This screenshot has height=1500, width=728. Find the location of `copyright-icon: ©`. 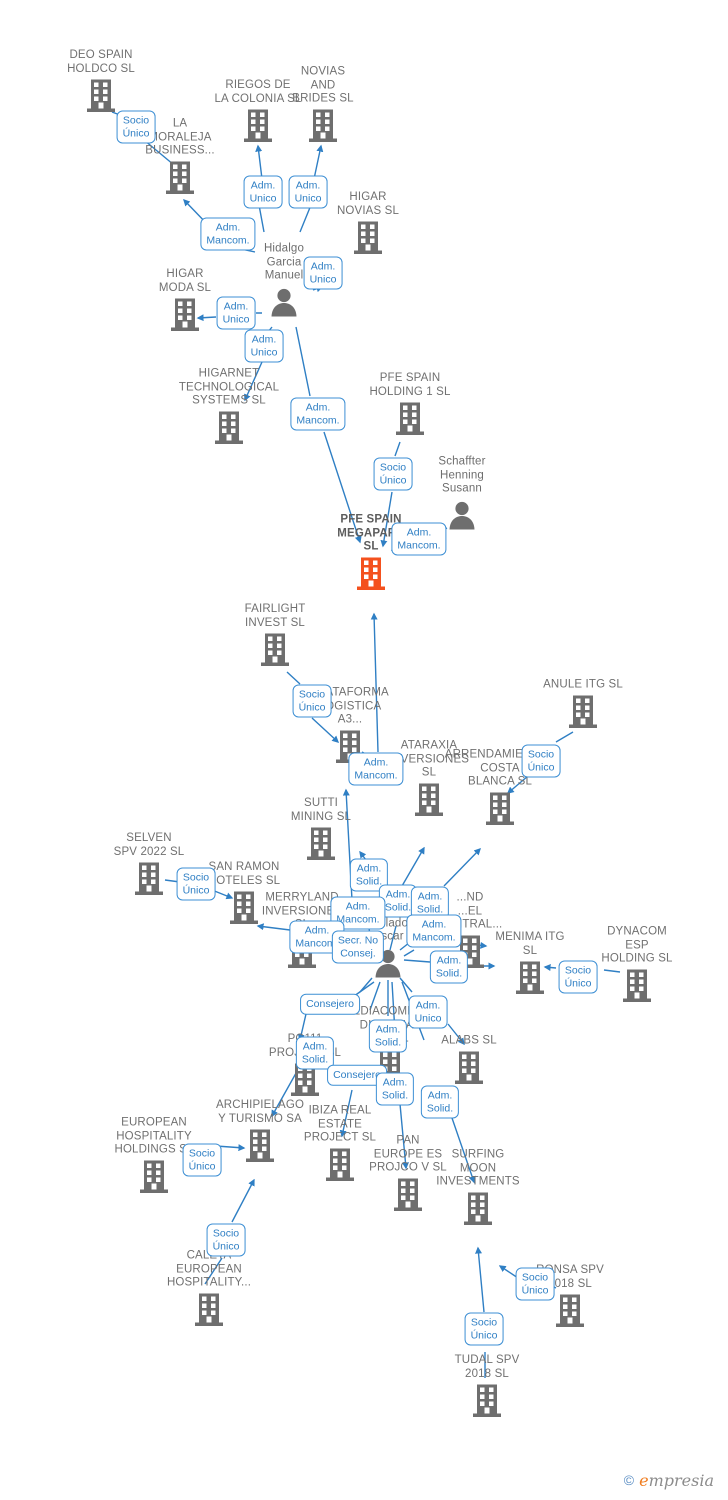

copyright-icon: © is located at coordinates (629, 1480).